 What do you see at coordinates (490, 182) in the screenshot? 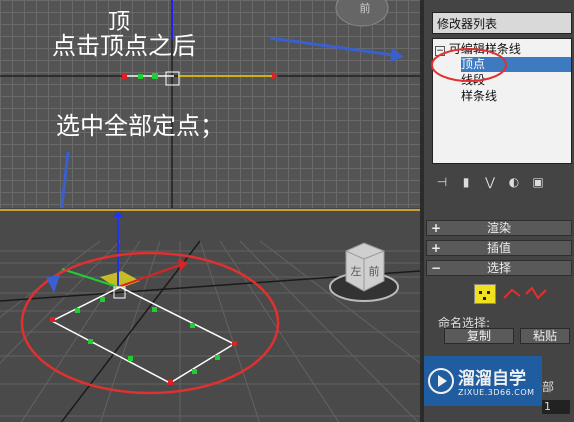
I see `make-unique-icon: ⋁` at bounding box center [490, 182].